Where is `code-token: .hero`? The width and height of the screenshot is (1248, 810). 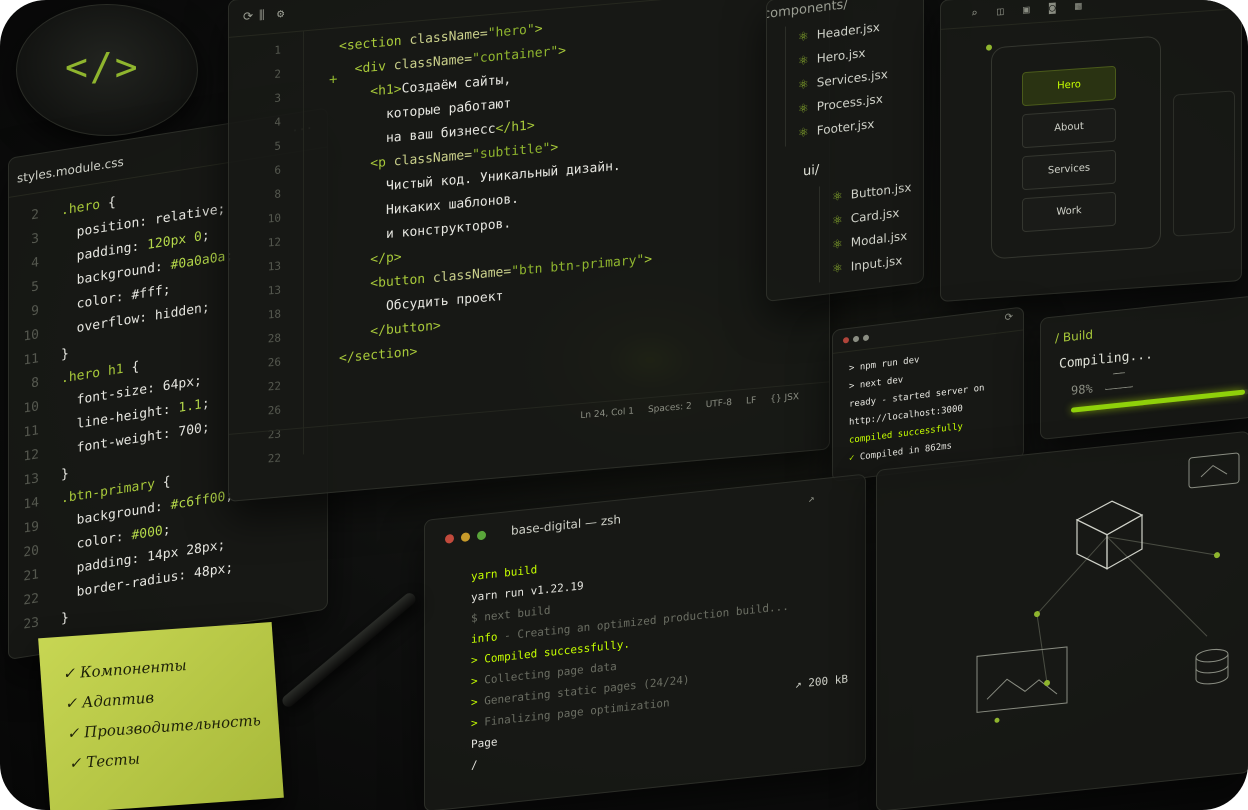 code-token: .hero is located at coordinates (81, 208).